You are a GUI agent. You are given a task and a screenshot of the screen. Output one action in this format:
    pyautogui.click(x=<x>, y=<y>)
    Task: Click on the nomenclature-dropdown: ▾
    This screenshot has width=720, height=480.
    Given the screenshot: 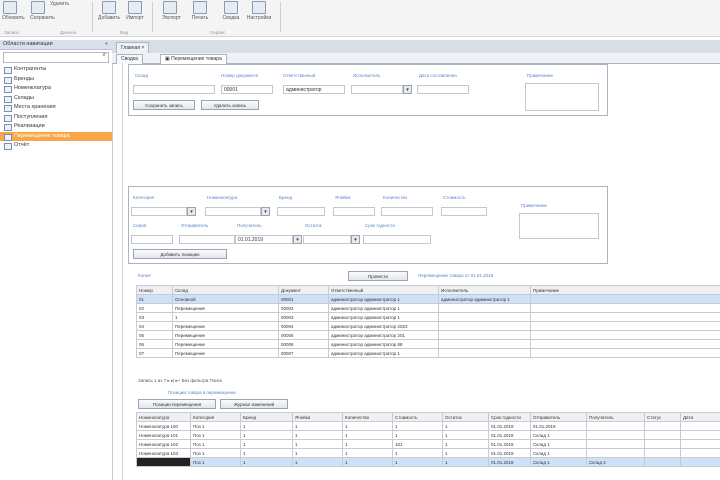 What is the action you would take?
    pyautogui.click(x=265, y=211)
    